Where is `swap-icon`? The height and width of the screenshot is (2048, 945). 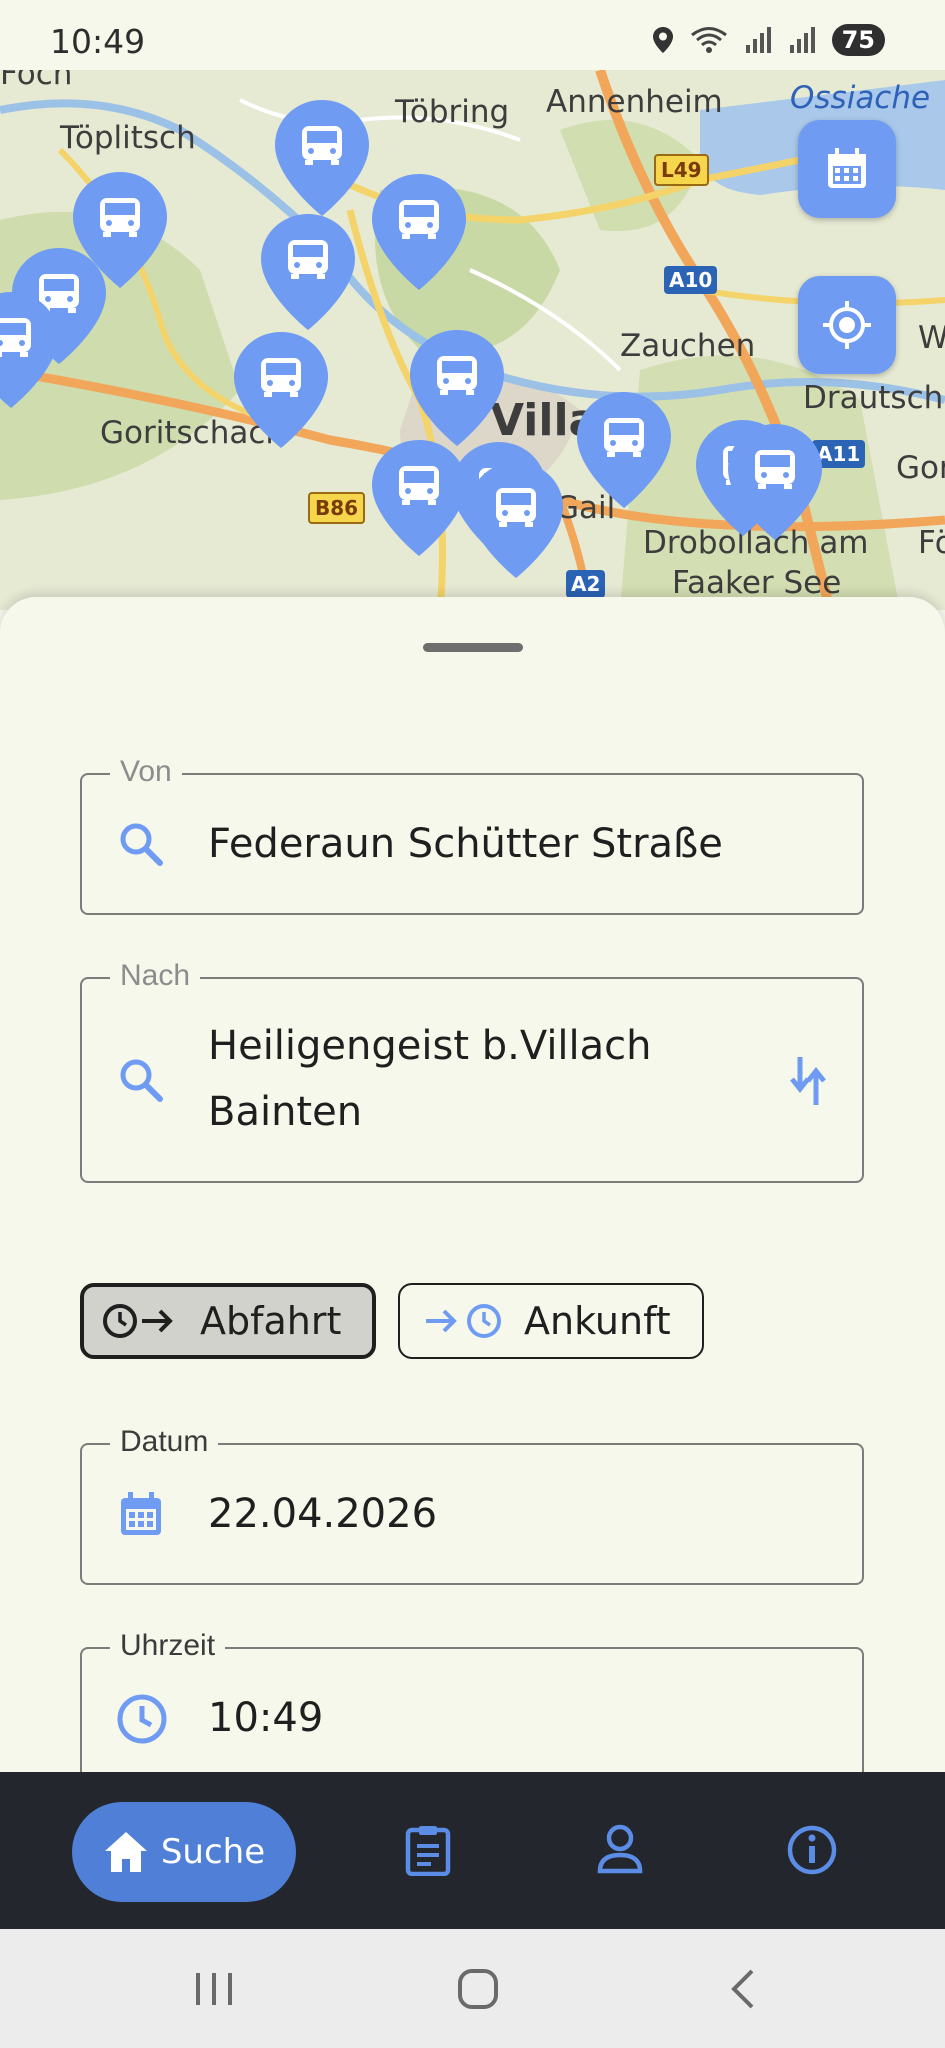 swap-icon is located at coordinates (808, 1081).